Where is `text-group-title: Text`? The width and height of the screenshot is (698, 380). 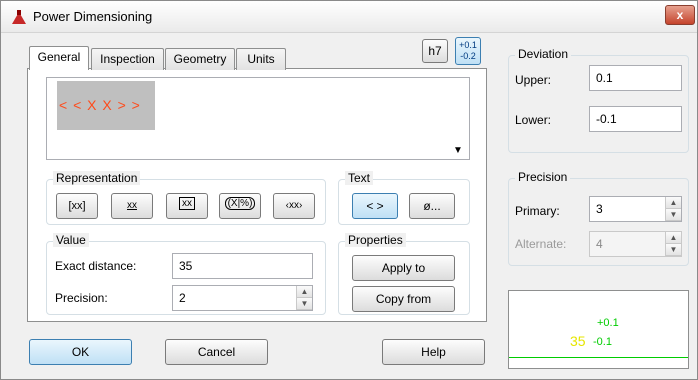
text-group-title: Text is located at coordinates (359, 178).